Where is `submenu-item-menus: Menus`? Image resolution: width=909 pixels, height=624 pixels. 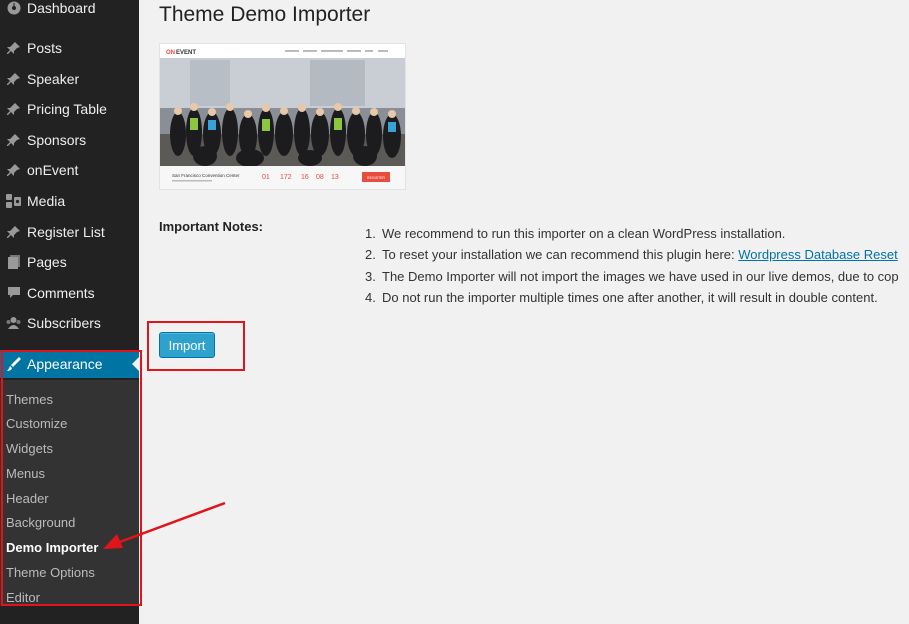
submenu-item-menus: Menus is located at coordinates (25, 473).